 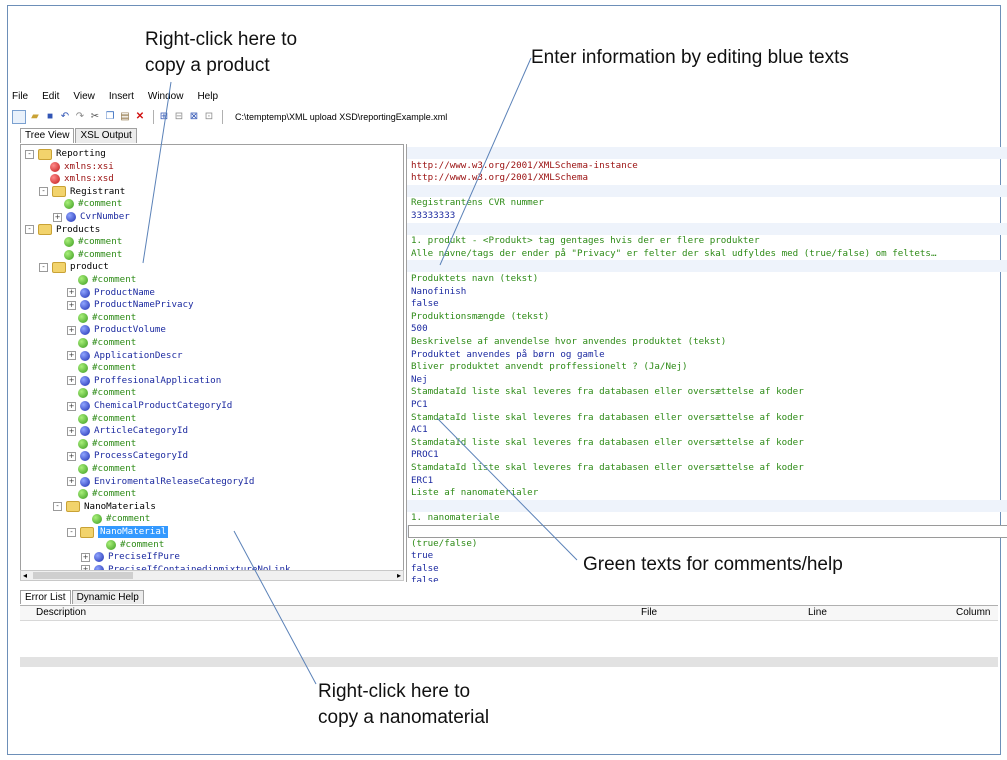 What do you see at coordinates (485, 161) in the screenshot?
I see `pointer-line-edit` at bounding box center [485, 161].